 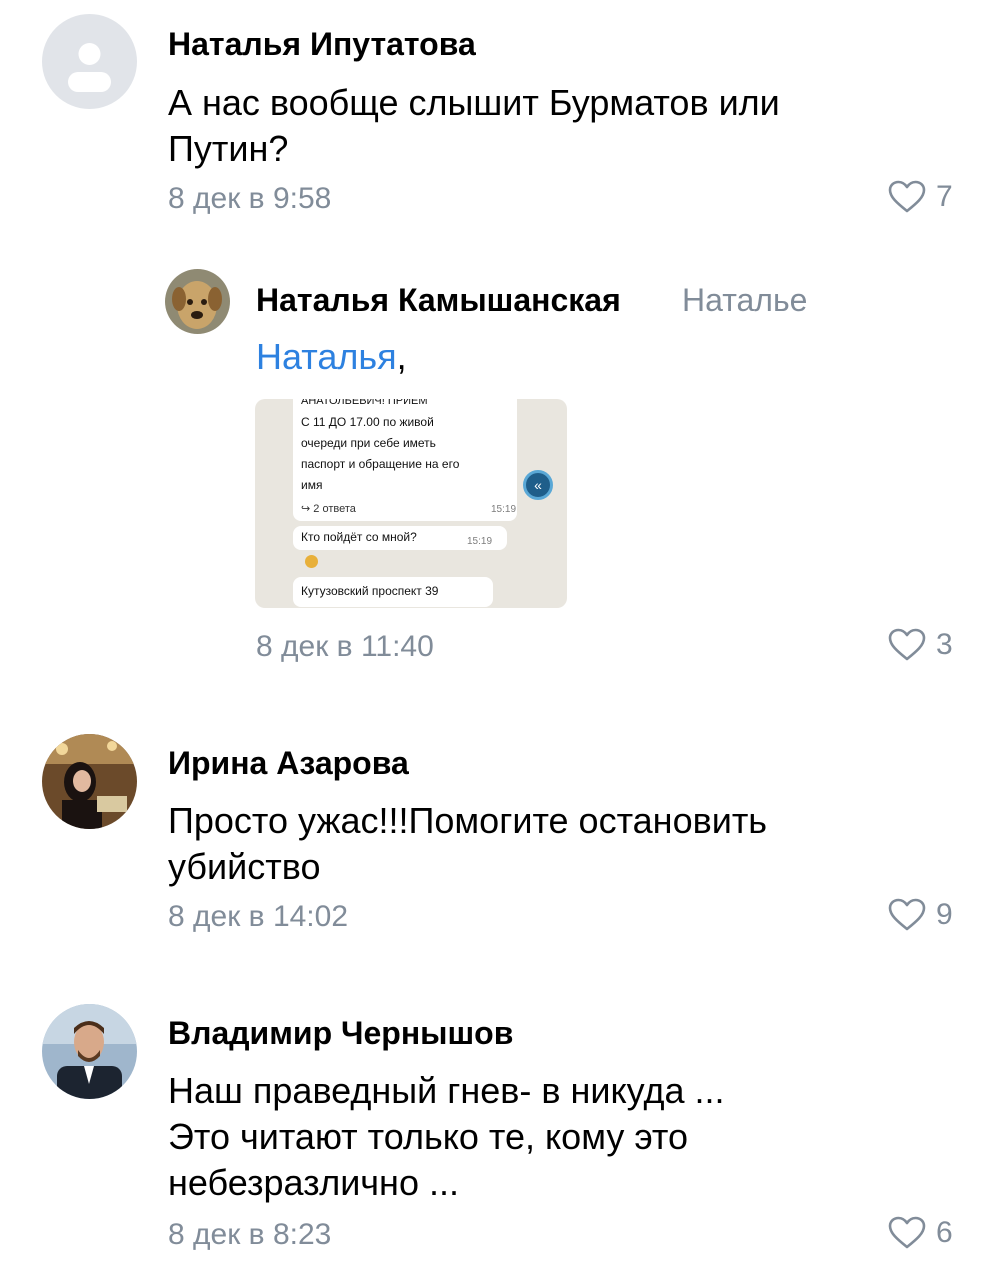 What do you see at coordinates (328, 509) in the screenshot?
I see `replies-count: ↪ 2 ответа` at bounding box center [328, 509].